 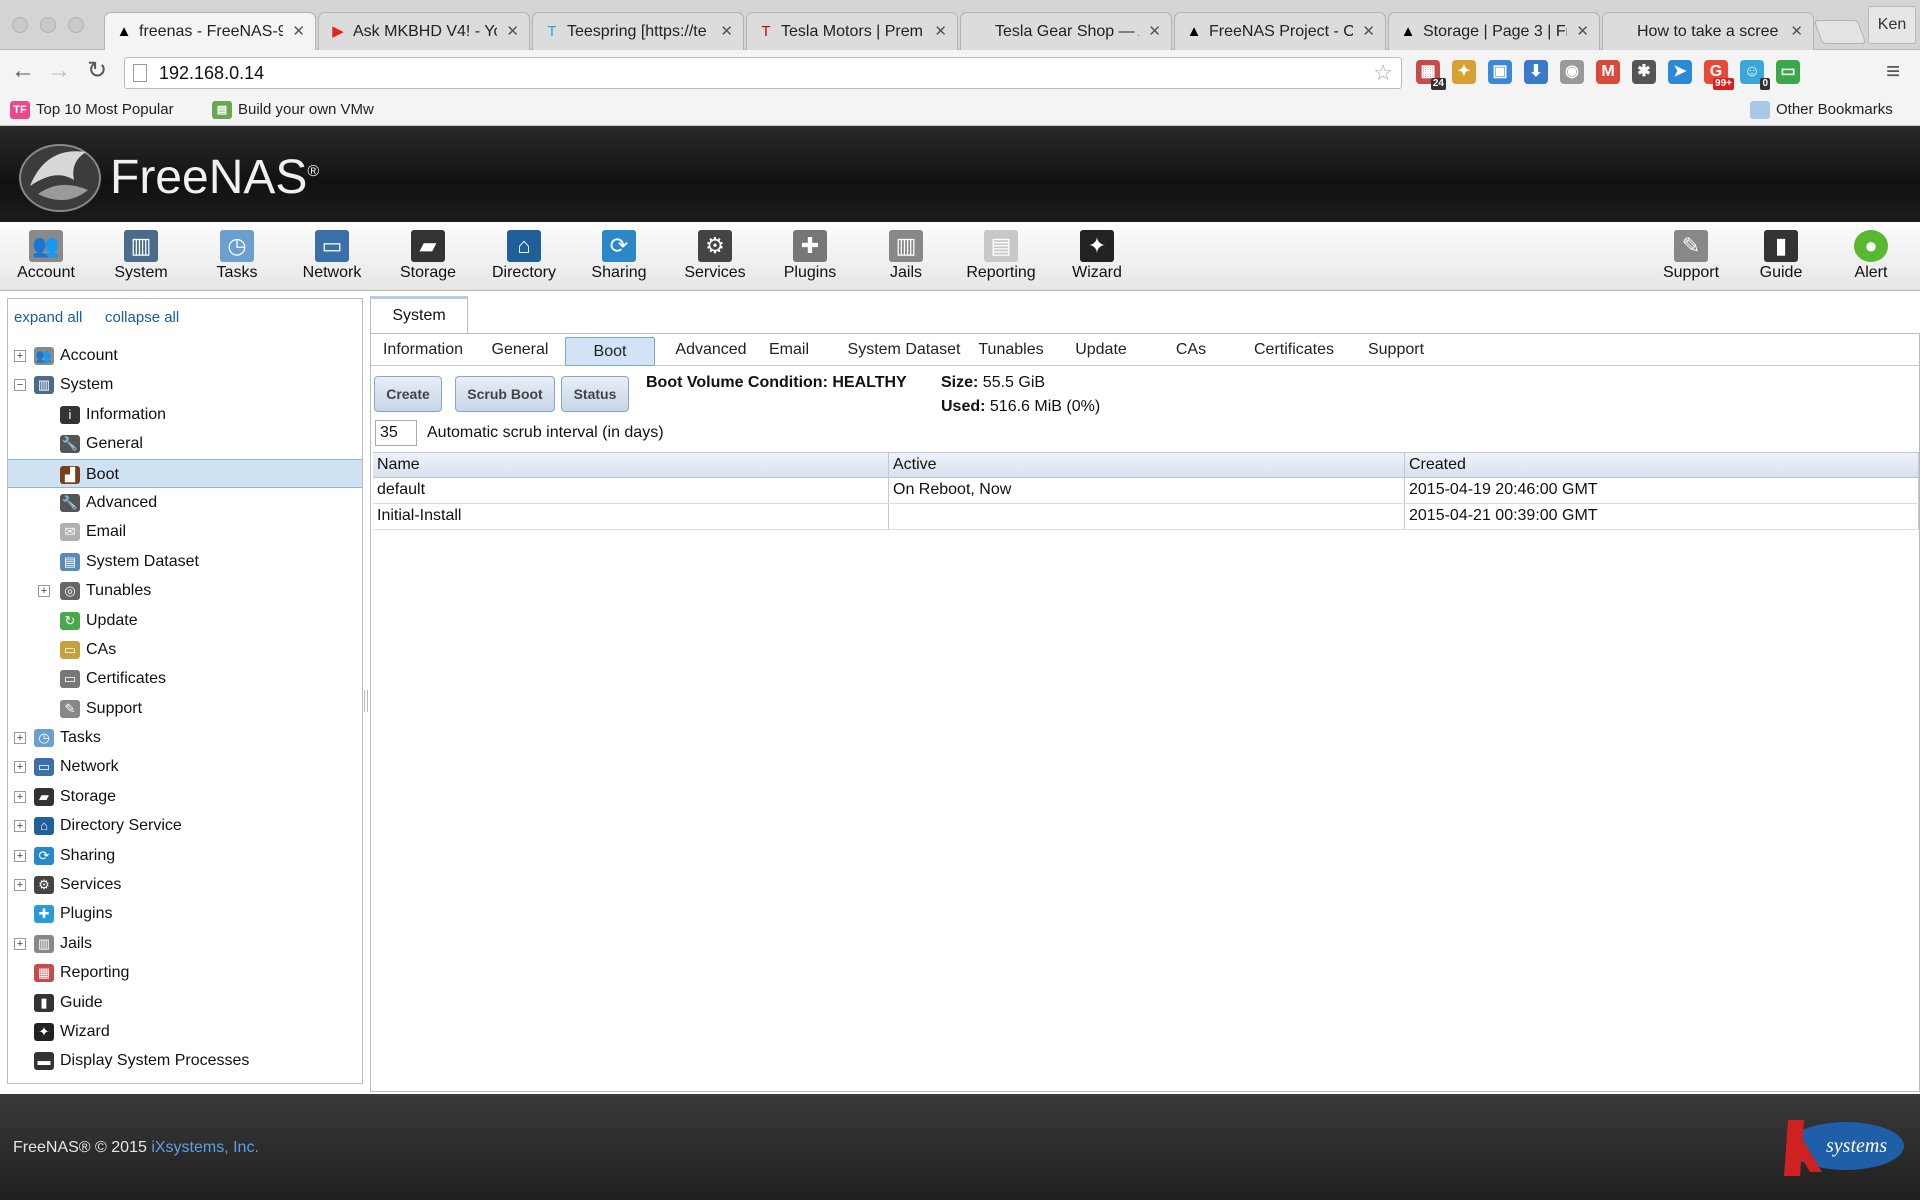 I want to click on column-header-name: Name, so click(x=631, y=465).